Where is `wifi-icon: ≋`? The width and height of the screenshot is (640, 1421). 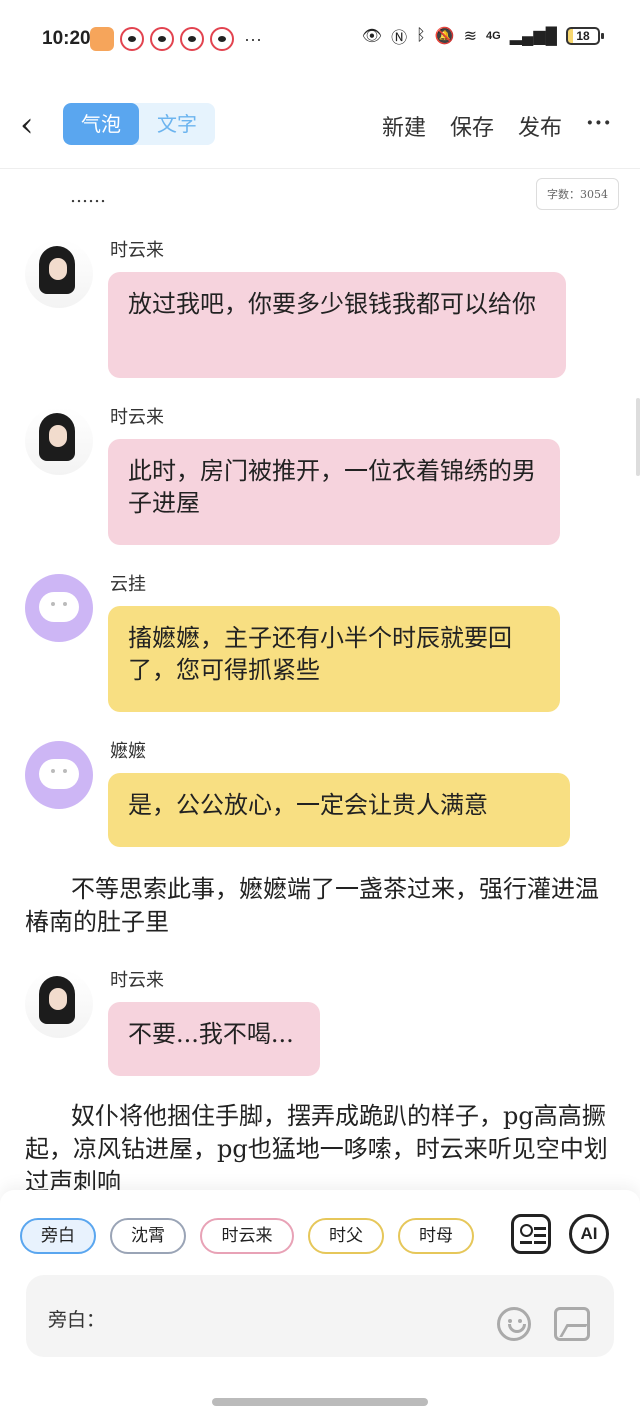 wifi-icon: ≋ is located at coordinates (470, 36).